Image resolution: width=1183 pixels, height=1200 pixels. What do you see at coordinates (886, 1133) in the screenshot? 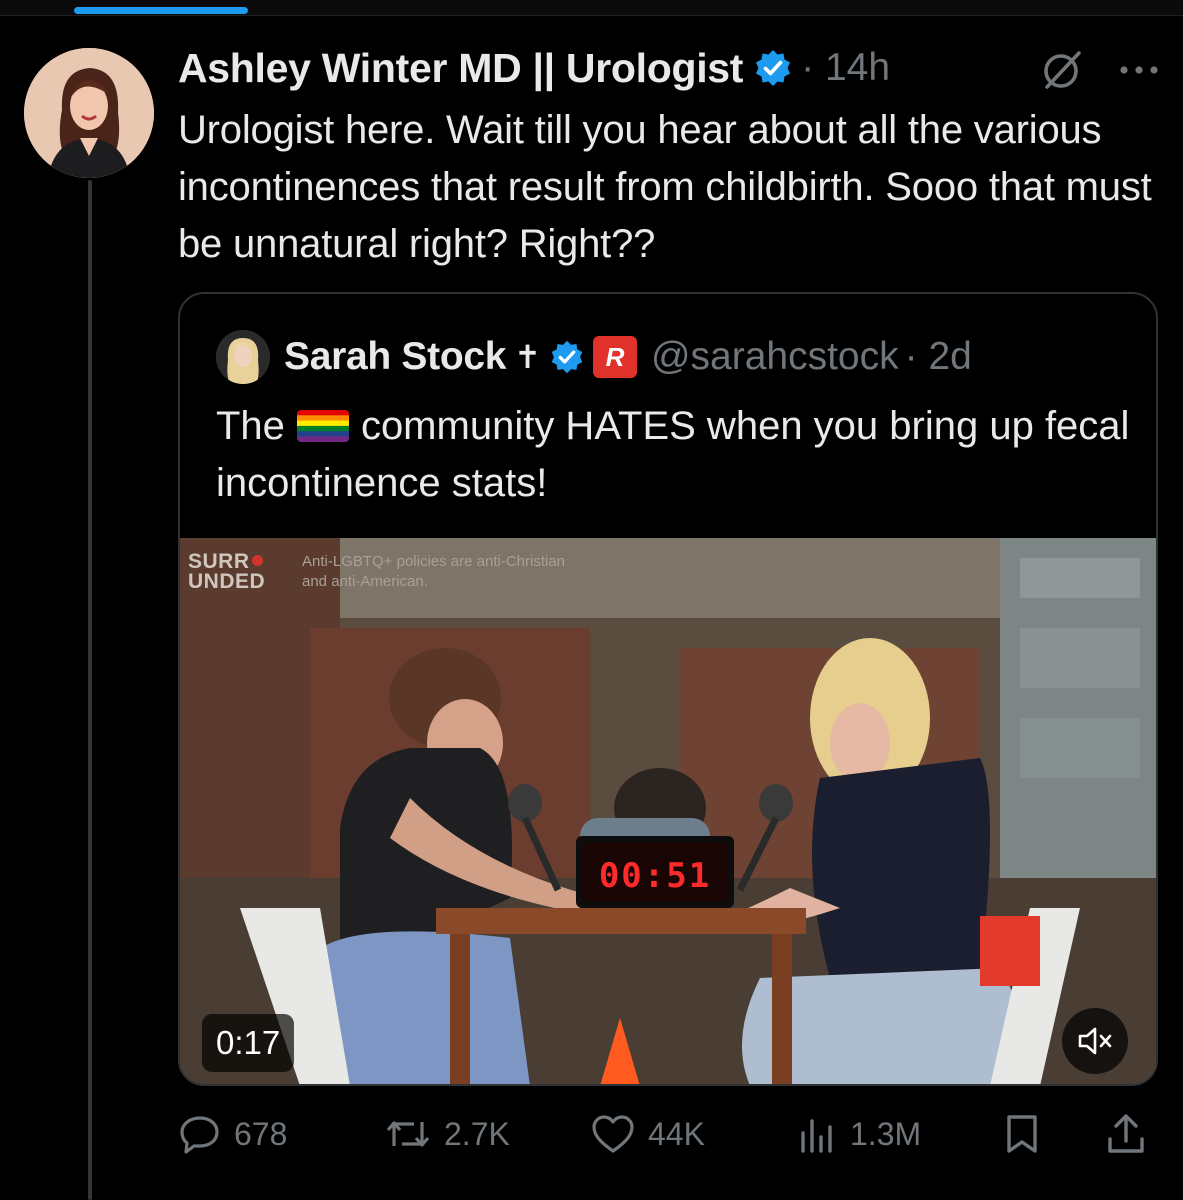
I see `views-count: 1.3M` at bounding box center [886, 1133].